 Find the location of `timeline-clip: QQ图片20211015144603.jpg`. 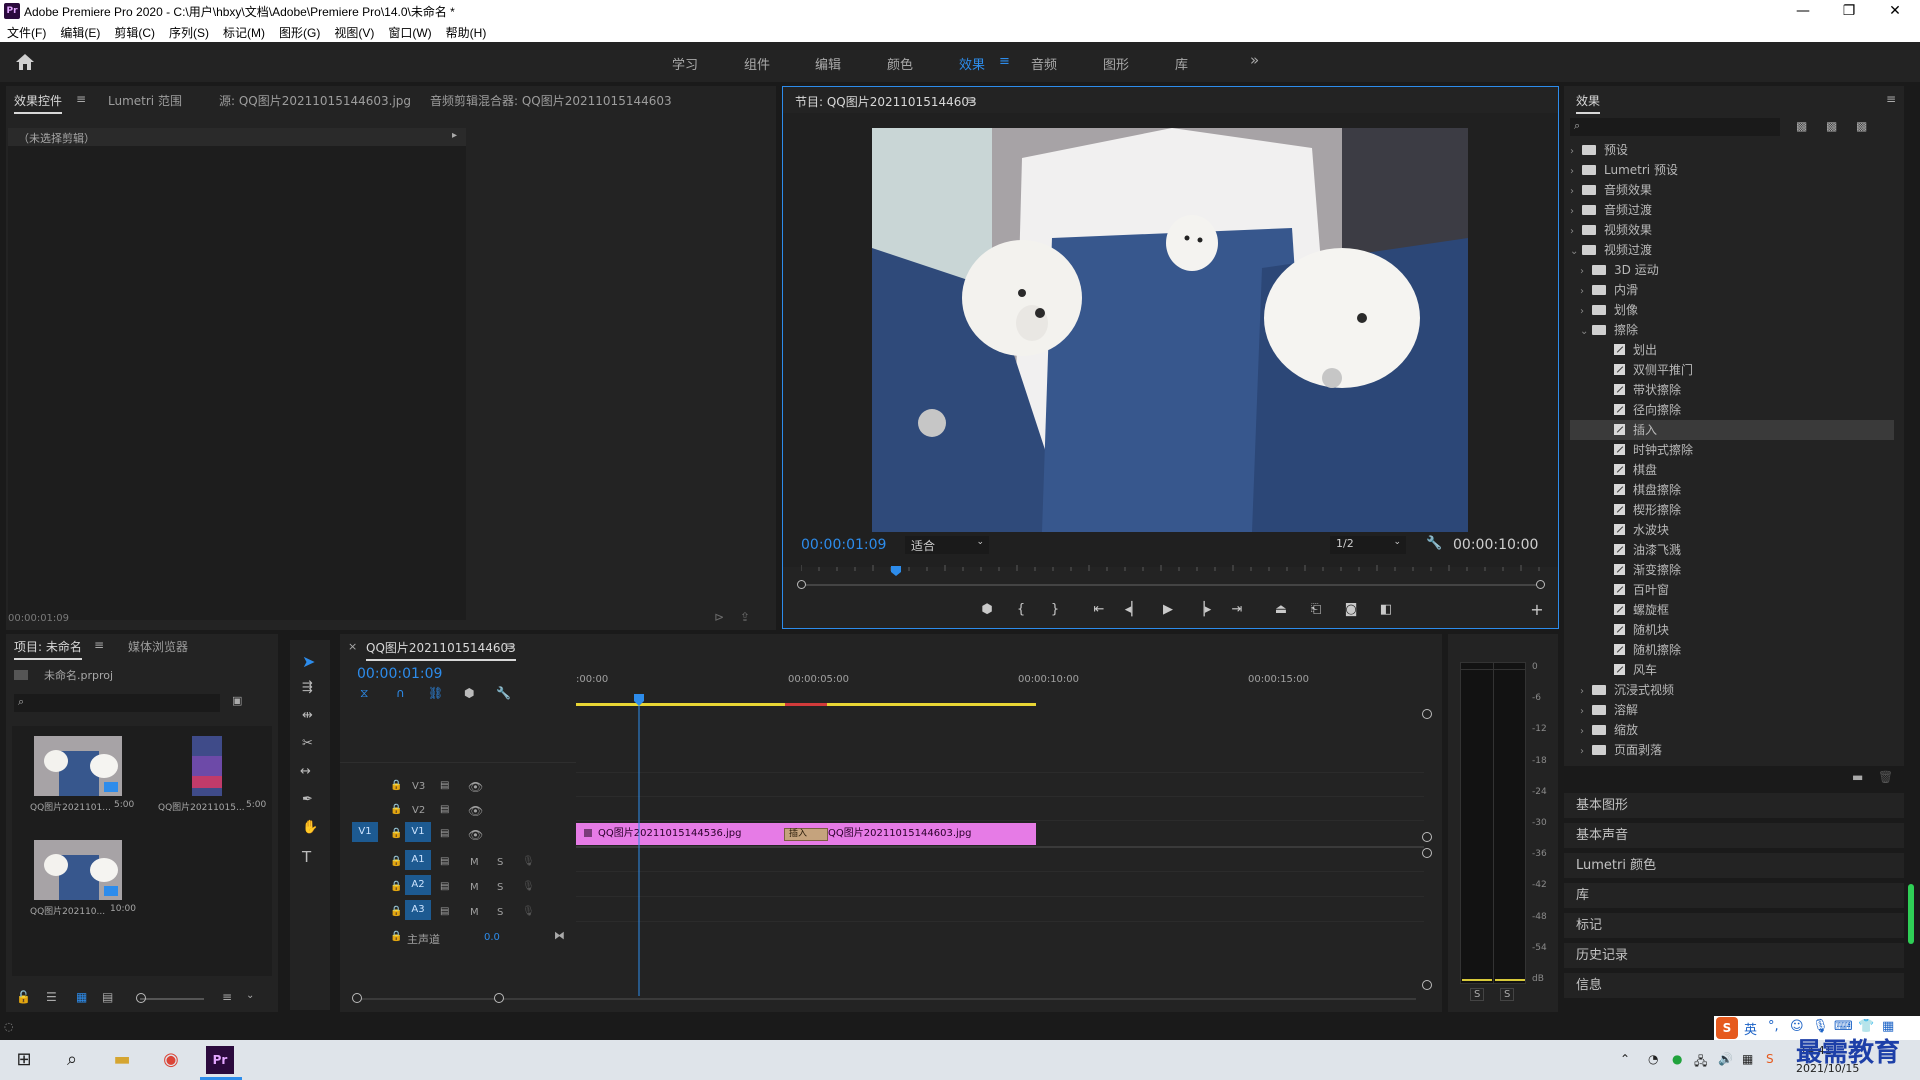

timeline-clip: QQ图片20211015144603.jpg is located at coordinates (921, 834).